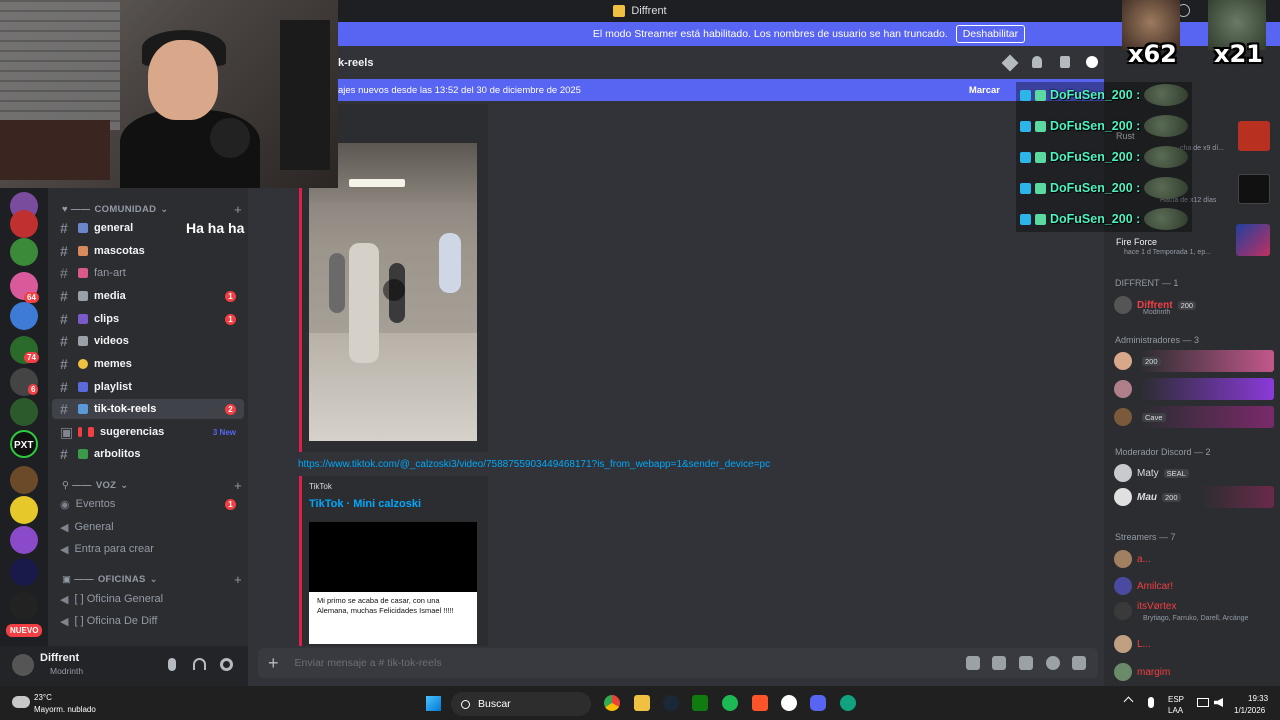  I want to click on xbox-icon, so click(700, 703).